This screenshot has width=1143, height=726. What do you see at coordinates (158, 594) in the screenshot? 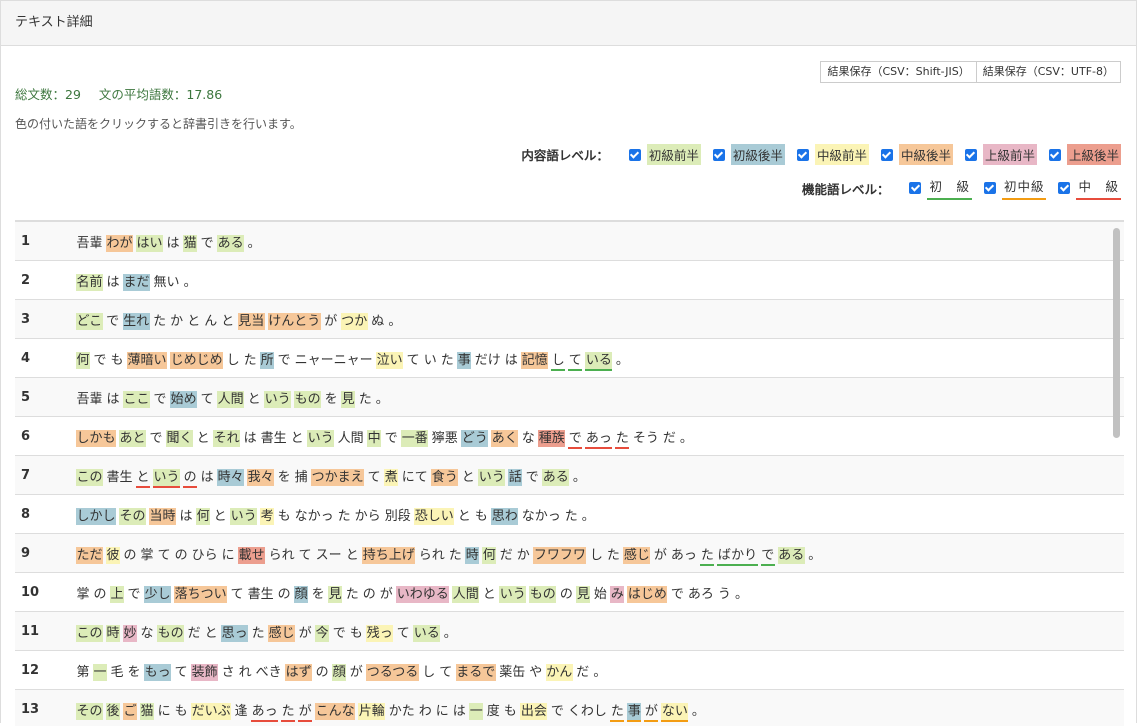
I see `word-link: 少し` at bounding box center [158, 594].